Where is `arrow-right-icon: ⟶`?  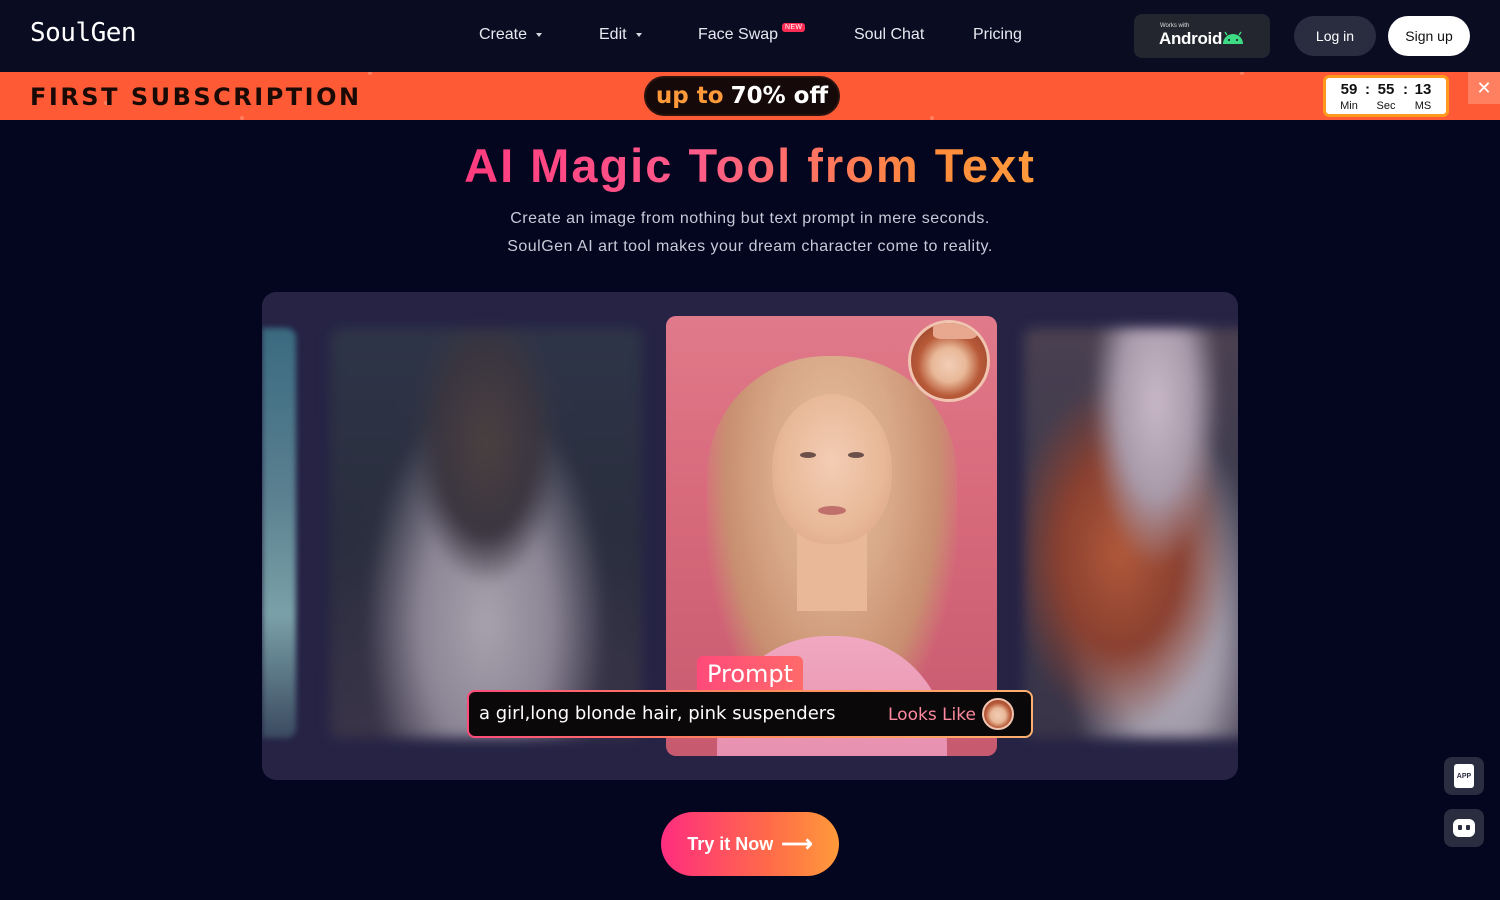
arrow-right-icon: ⟶ is located at coordinates (797, 843).